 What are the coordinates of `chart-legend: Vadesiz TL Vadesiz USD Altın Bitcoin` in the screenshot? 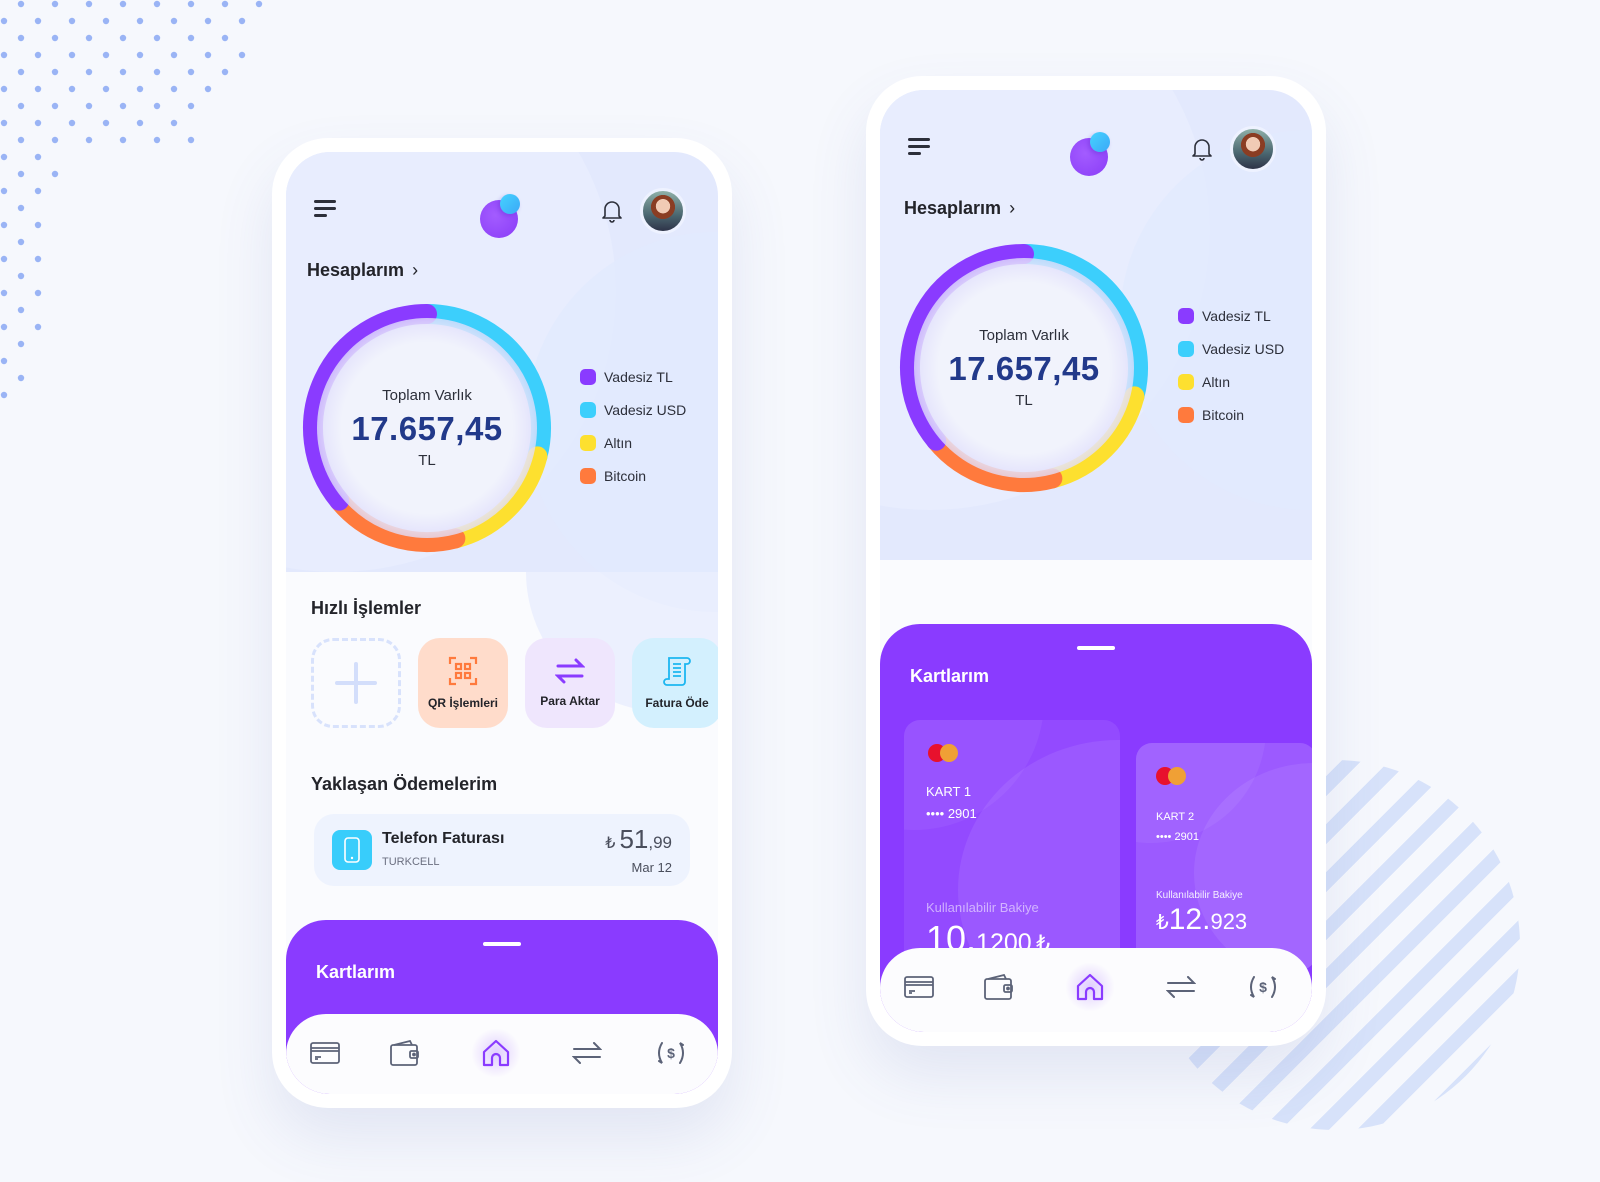 It's located at (633, 426).